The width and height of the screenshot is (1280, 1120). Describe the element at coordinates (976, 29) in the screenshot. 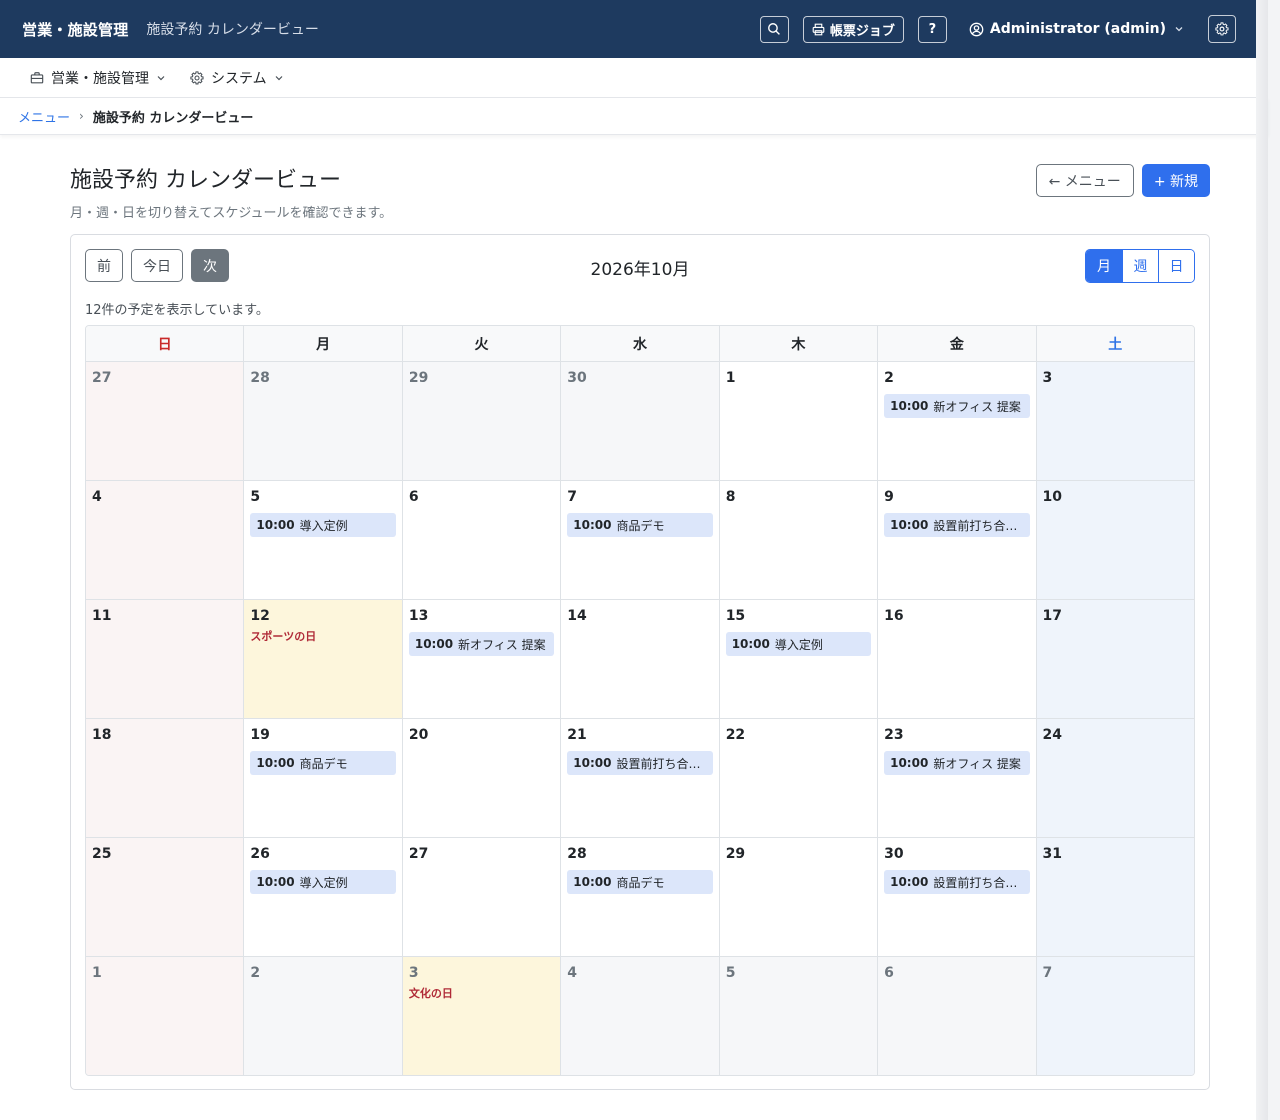

I see `user-circle-icon` at that location.